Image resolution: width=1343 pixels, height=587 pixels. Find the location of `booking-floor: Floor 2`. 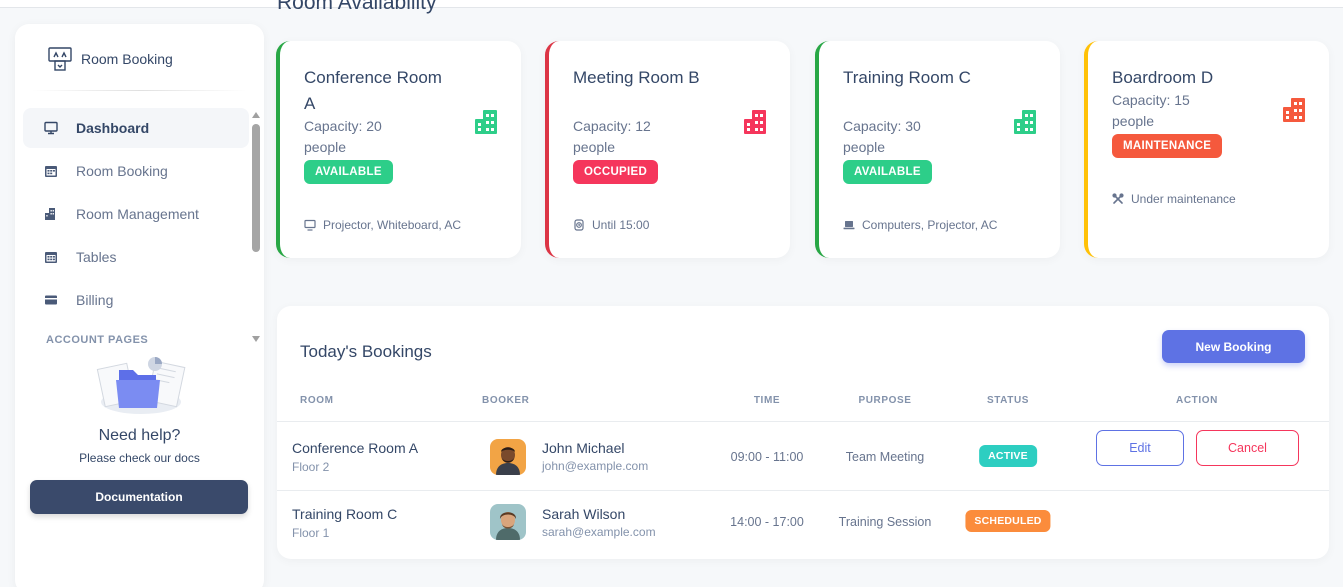

booking-floor: Floor 2 is located at coordinates (311, 467).